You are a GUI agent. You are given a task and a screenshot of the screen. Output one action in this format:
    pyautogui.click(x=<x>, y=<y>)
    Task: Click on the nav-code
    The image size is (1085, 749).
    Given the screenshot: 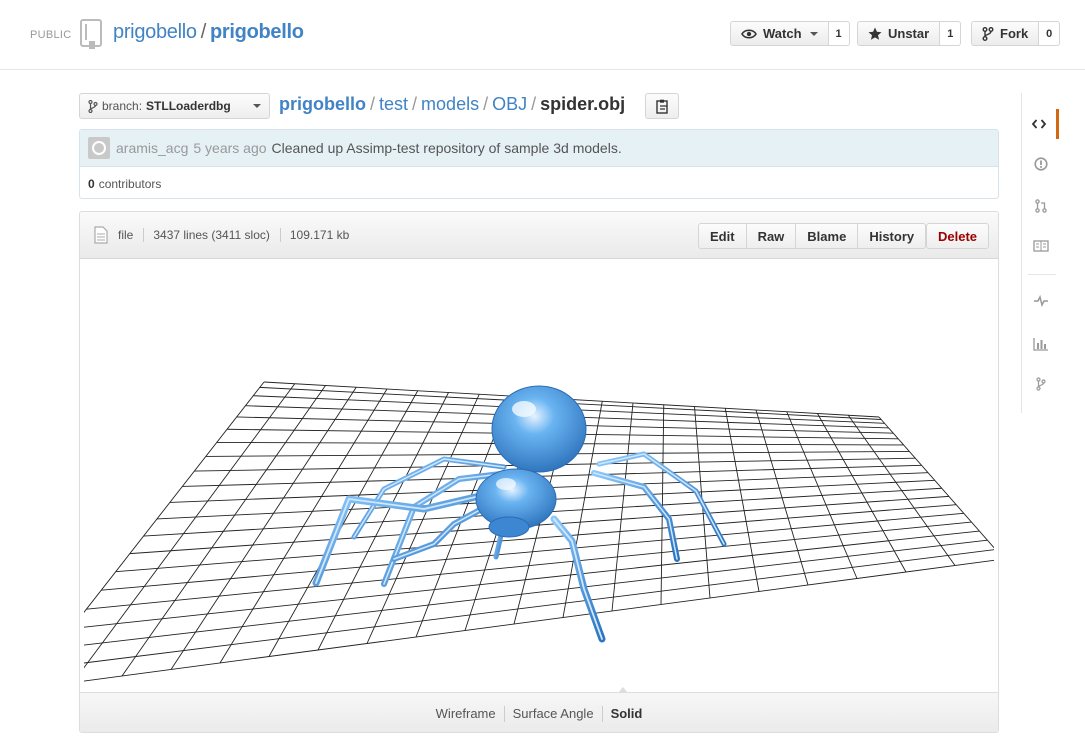 What is the action you would take?
    pyautogui.click(x=1040, y=124)
    